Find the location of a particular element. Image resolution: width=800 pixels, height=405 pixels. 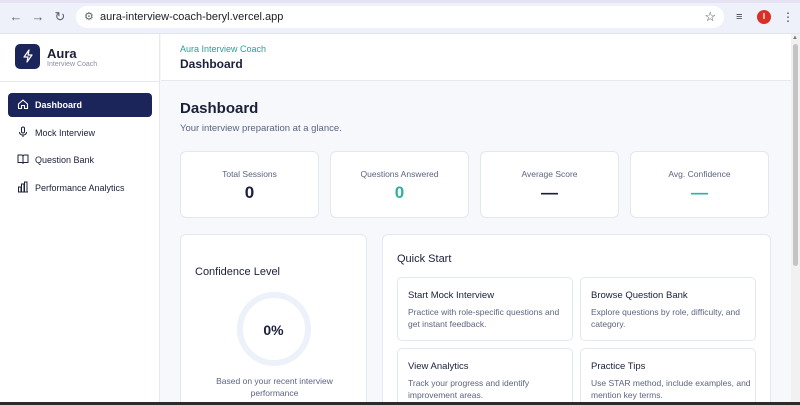

stat-label: Total Sessions is located at coordinates (249, 174).